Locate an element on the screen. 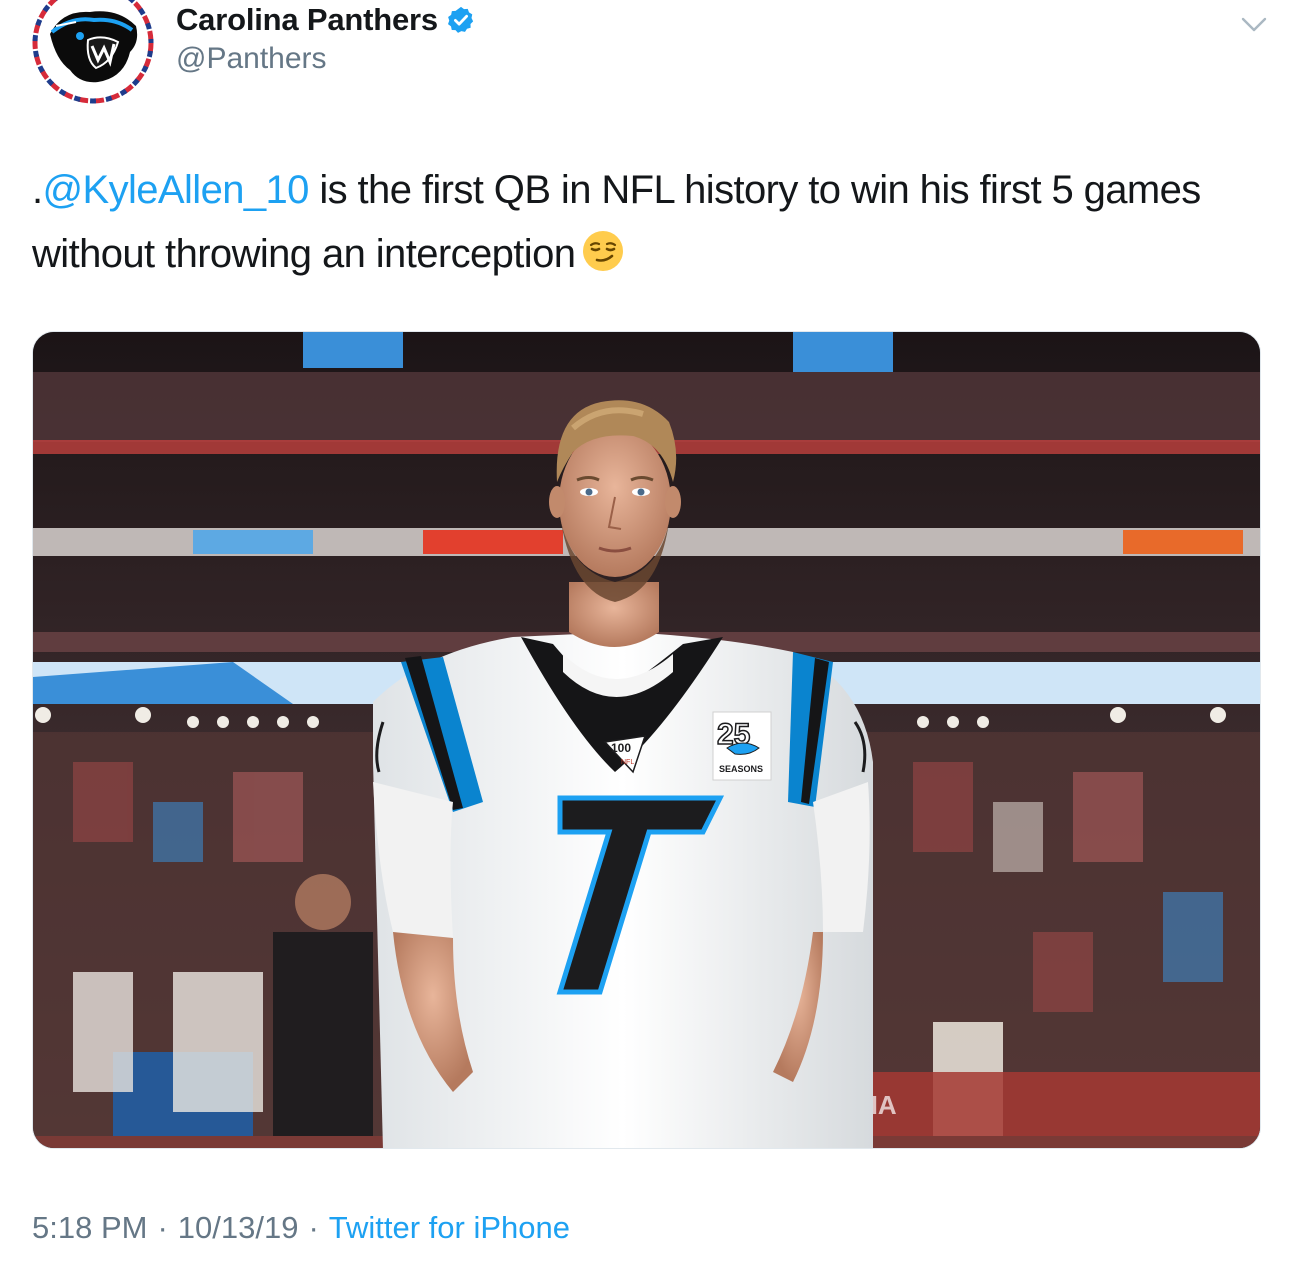 This screenshot has width=1311, height=1270. author-row: Carolina Panthers is located at coordinates (326, 20).